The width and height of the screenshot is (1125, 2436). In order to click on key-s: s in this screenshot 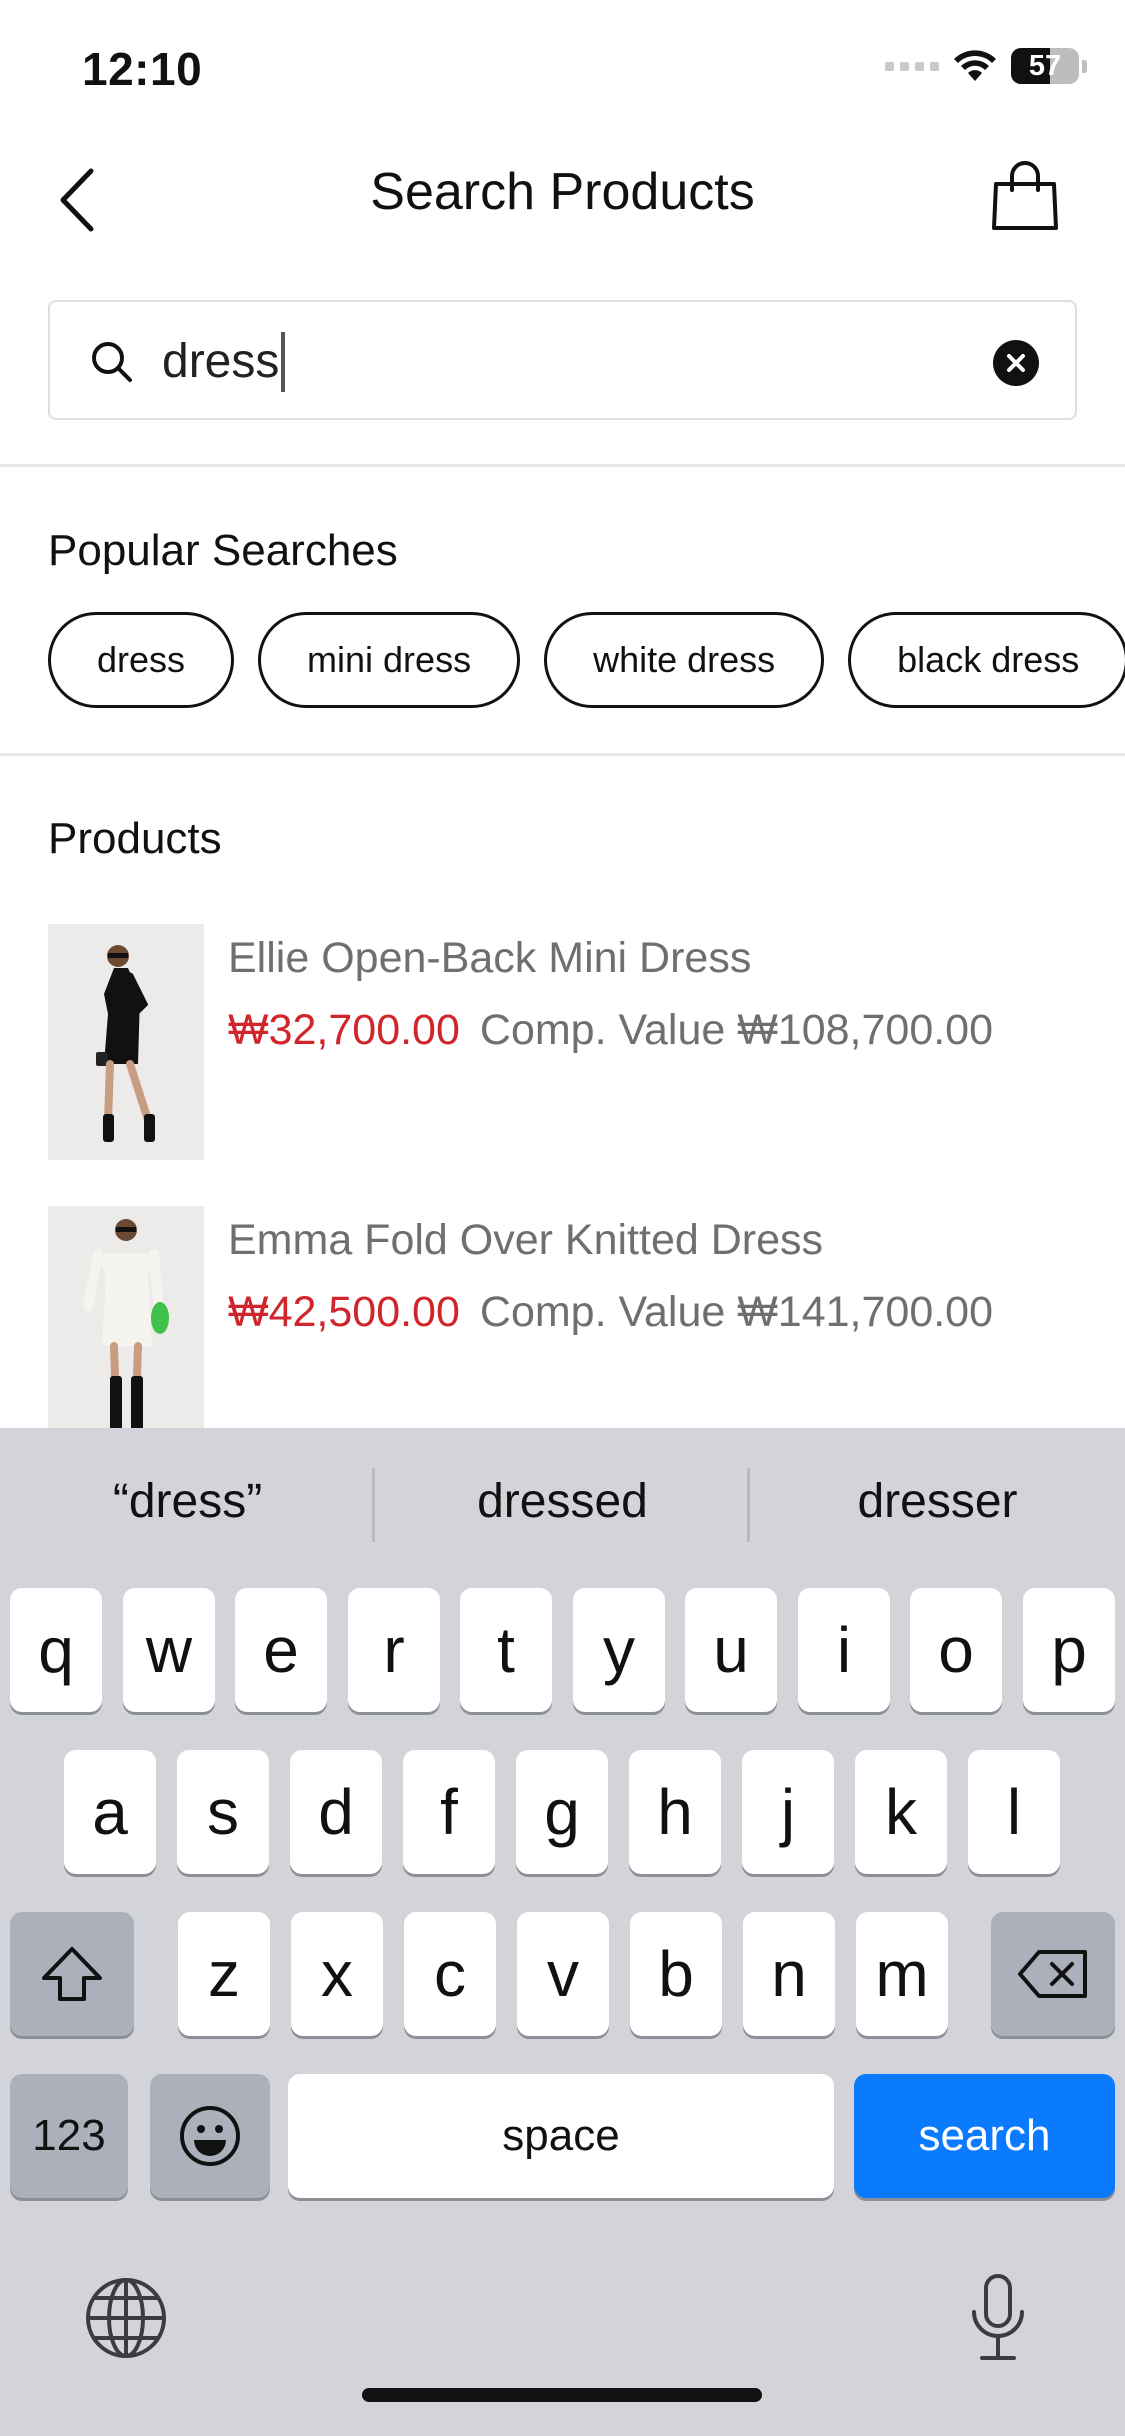, I will do `click(223, 1812)`.